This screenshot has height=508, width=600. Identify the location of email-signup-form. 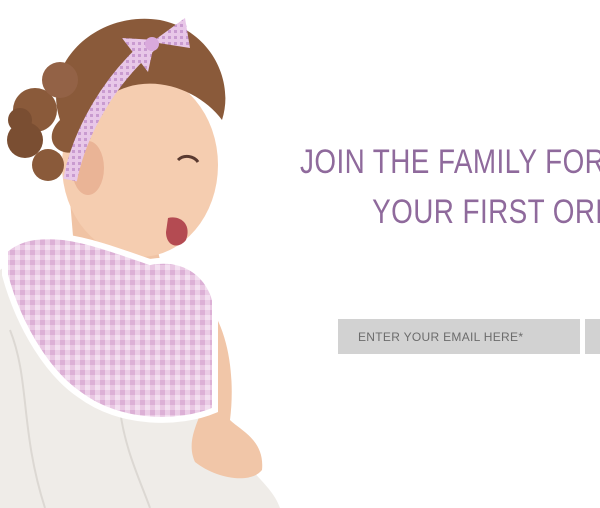
(469, 336).